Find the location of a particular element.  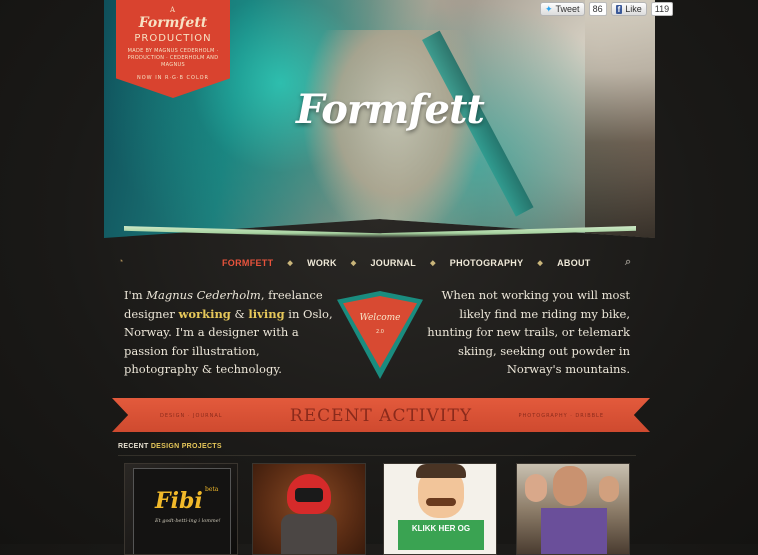

nav-formfett: FORMFETT is located at coordinates (247, 263).